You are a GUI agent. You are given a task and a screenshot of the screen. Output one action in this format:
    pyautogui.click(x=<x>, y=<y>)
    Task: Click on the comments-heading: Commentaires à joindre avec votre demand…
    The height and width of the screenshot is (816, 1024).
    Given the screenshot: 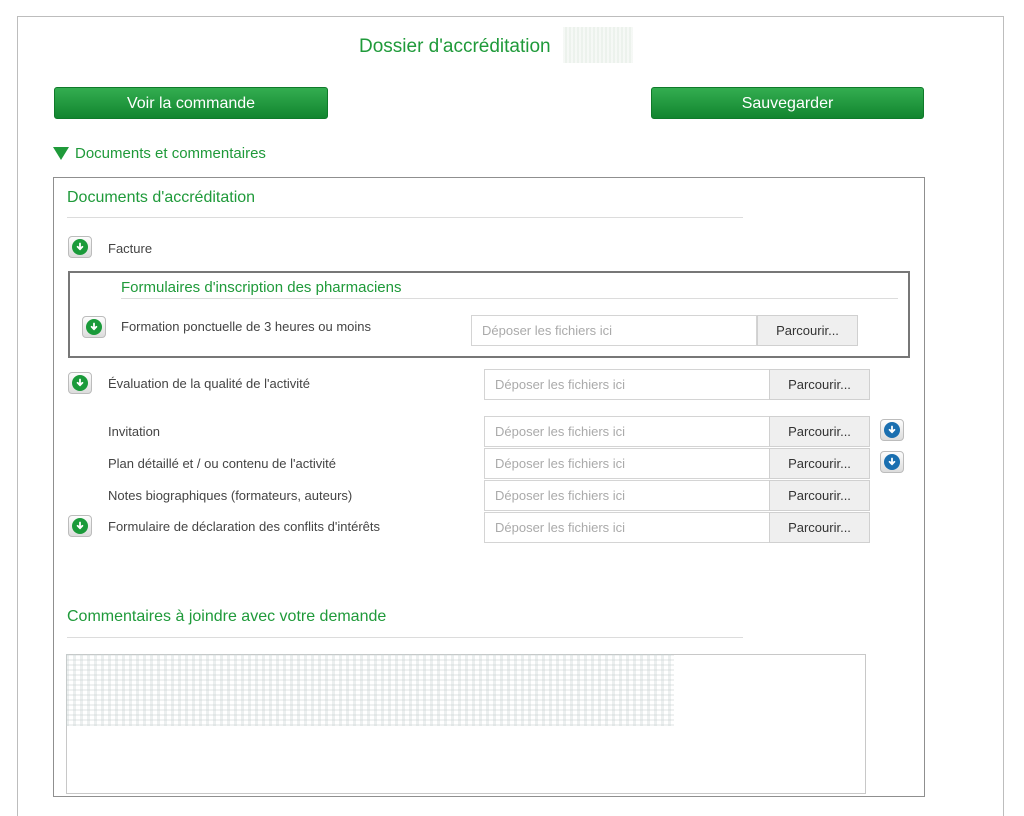 What is the action you would take?
    pyautogui.click(x=227, y=616)
    